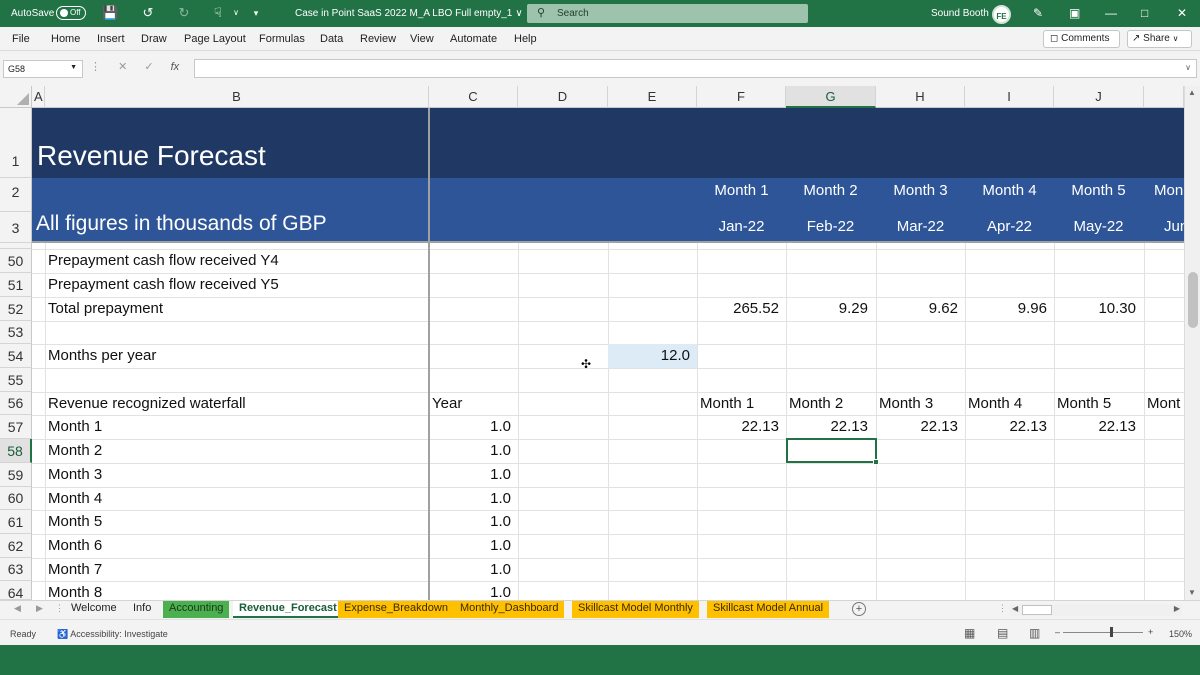 The height and width of the screenshot is (675, 1200). What do you see at coordinates (396, 609) in the screenshot?
I see `tab-expense-breakdown: Expense_Breakdown` at bounding box center [396, 609].